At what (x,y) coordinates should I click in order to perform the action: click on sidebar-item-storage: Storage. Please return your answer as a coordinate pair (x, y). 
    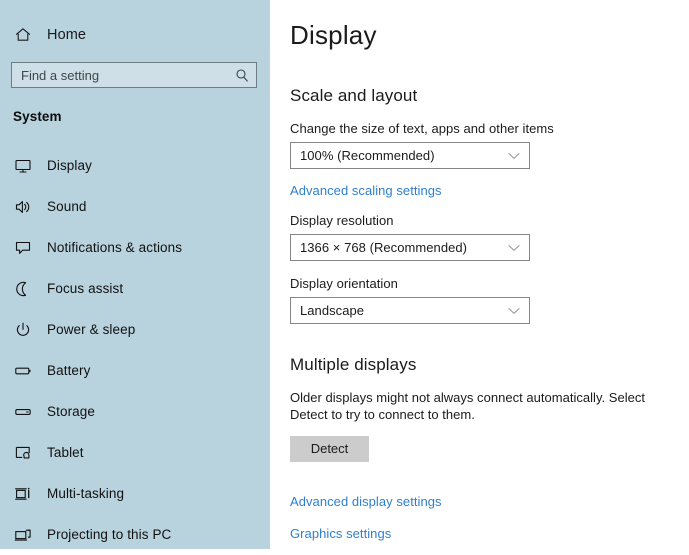
    Looking at the image, I should click on (135, 411).